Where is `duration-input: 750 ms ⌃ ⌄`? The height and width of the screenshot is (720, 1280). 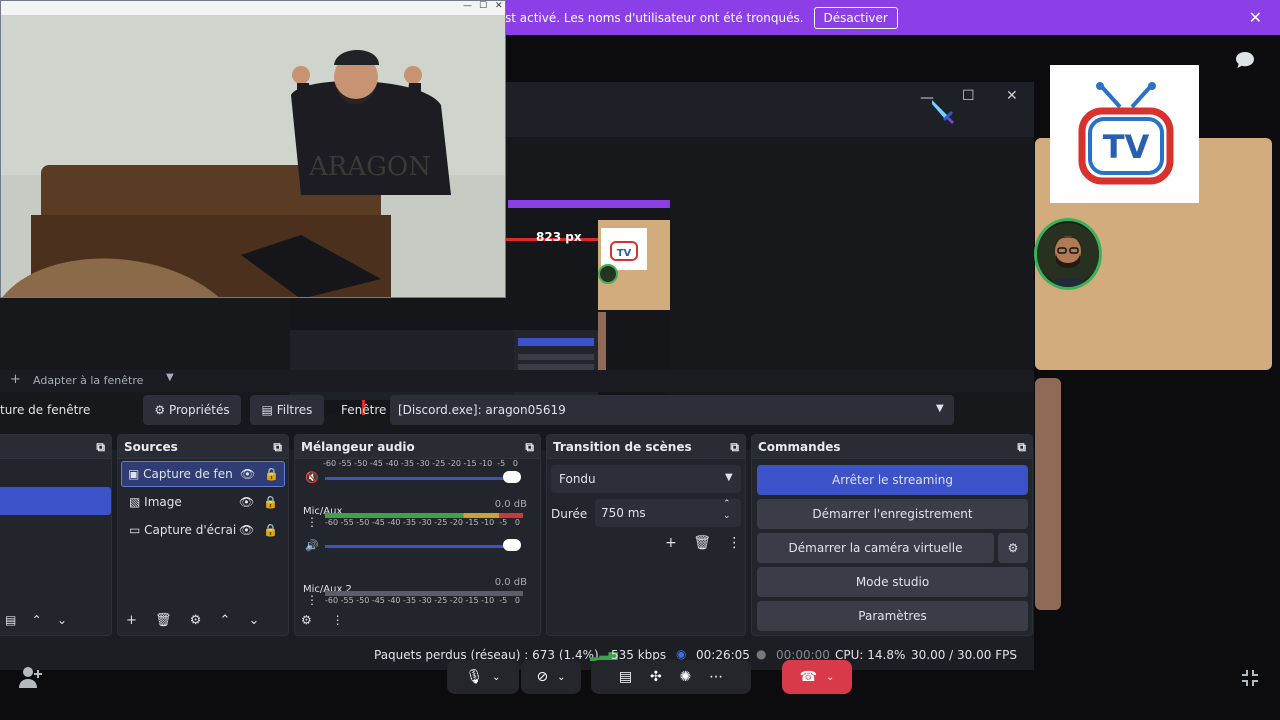
duration-input: 750 ms ⌃ ⌄ is located at coordinates (668, 513).